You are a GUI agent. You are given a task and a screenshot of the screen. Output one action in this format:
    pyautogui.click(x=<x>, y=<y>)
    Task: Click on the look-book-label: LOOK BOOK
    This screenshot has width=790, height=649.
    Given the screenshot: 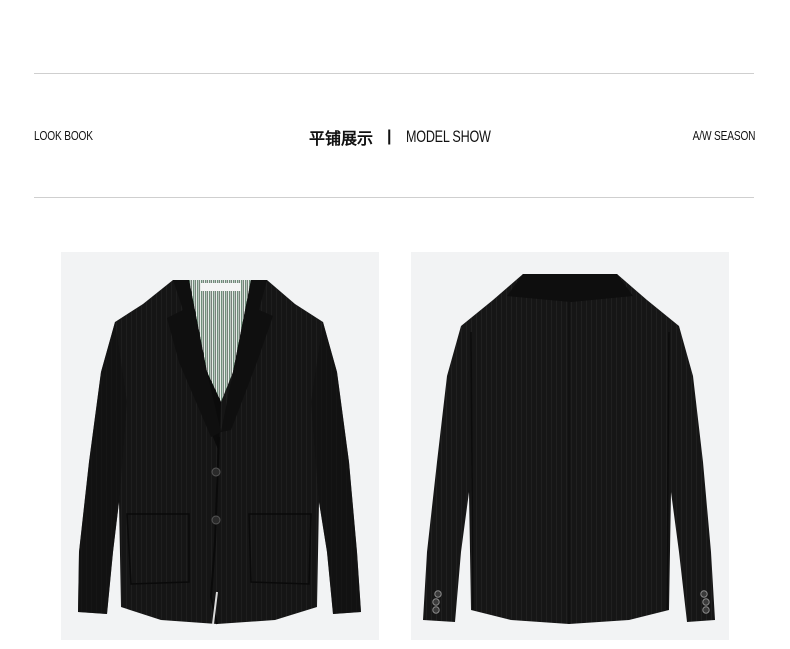 What is the action you would take?
    pyautogui.click(x=63, y=135)
    